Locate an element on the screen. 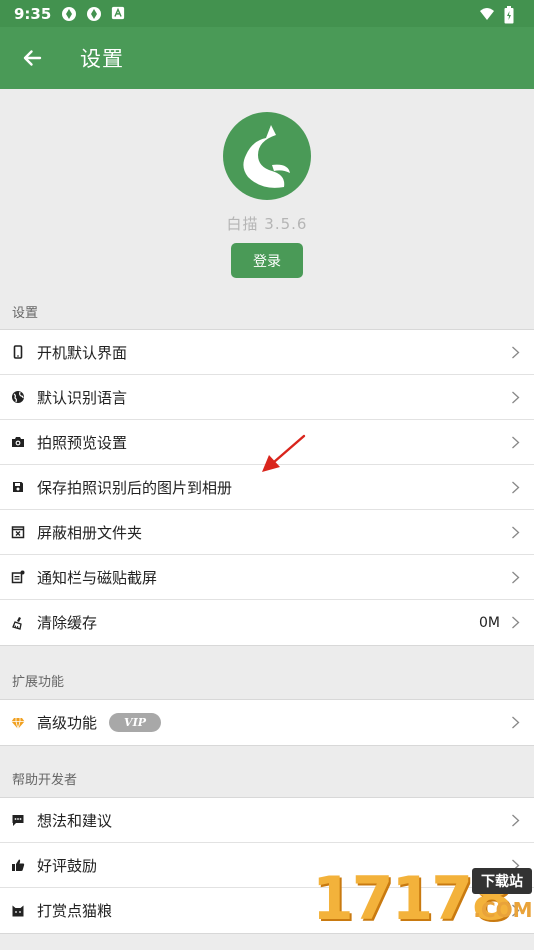 This screenshot has height=950, width=534. setting-label: 好评鼓励 is located at coordinates (67, 865).